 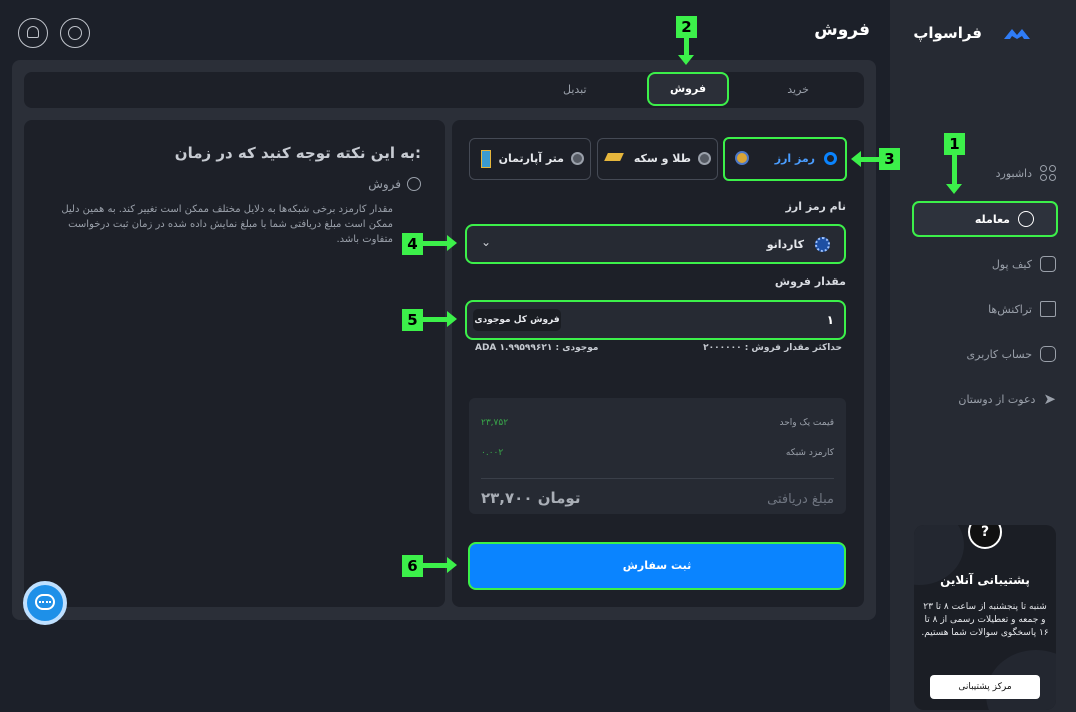 What do you see at coordinates (495, 423) in the screenshot?
I see `unit-price-value: ۲۳,۷۵۲` at bounding box center [495, 423].